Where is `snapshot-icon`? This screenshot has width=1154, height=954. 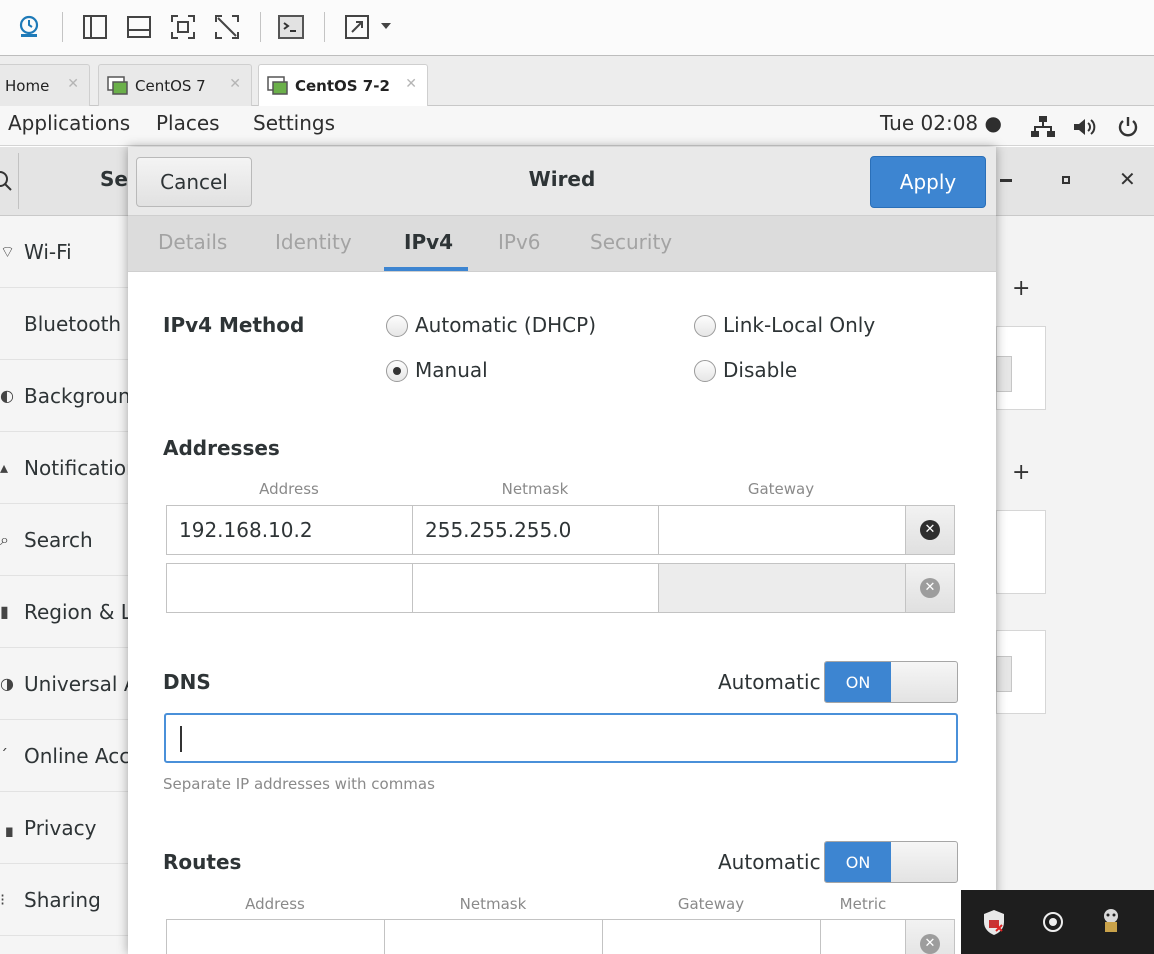 snapshot-icon is located at coordinates (29, 27).